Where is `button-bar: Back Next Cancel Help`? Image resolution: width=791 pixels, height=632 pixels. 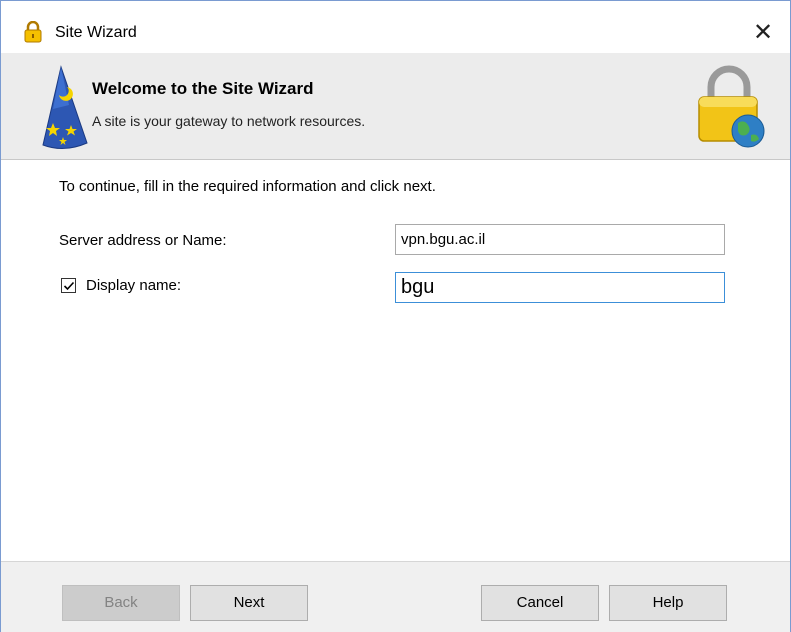
button-bar: Back Next Cancel Help is located at coordinates (395, 596).